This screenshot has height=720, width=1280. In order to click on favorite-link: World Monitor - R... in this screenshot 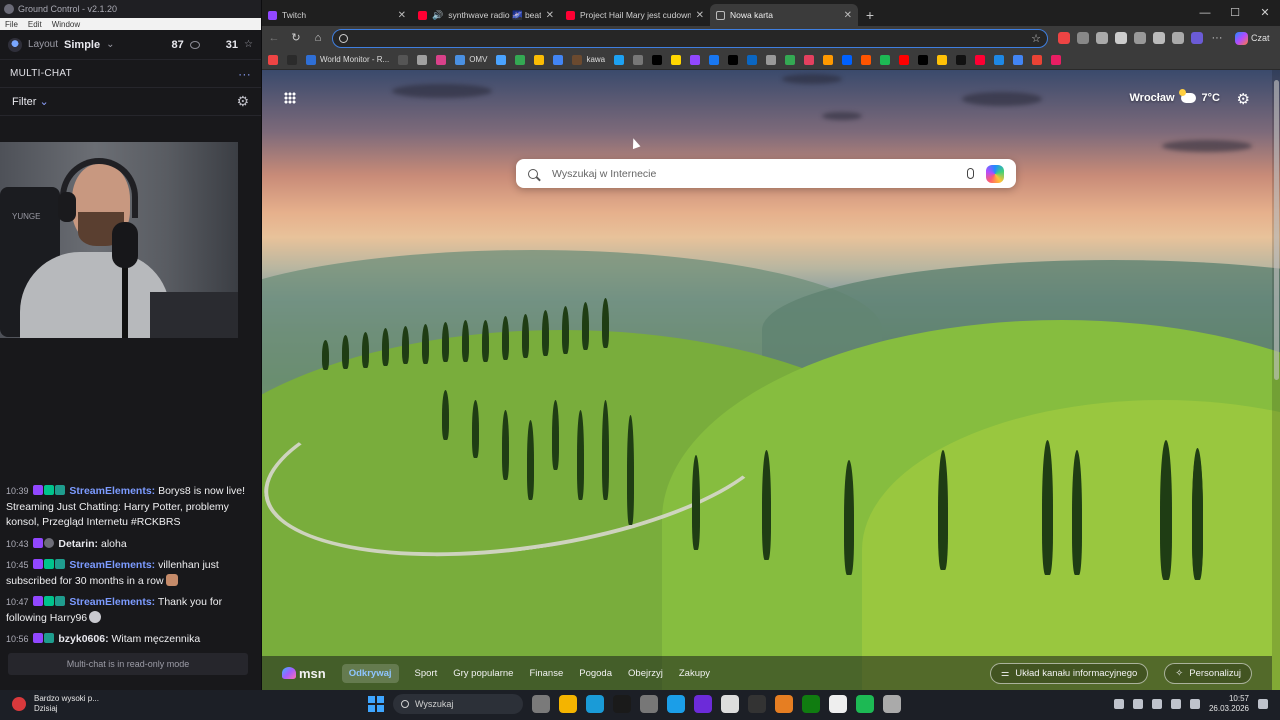, I will do `click(347, 59)`.